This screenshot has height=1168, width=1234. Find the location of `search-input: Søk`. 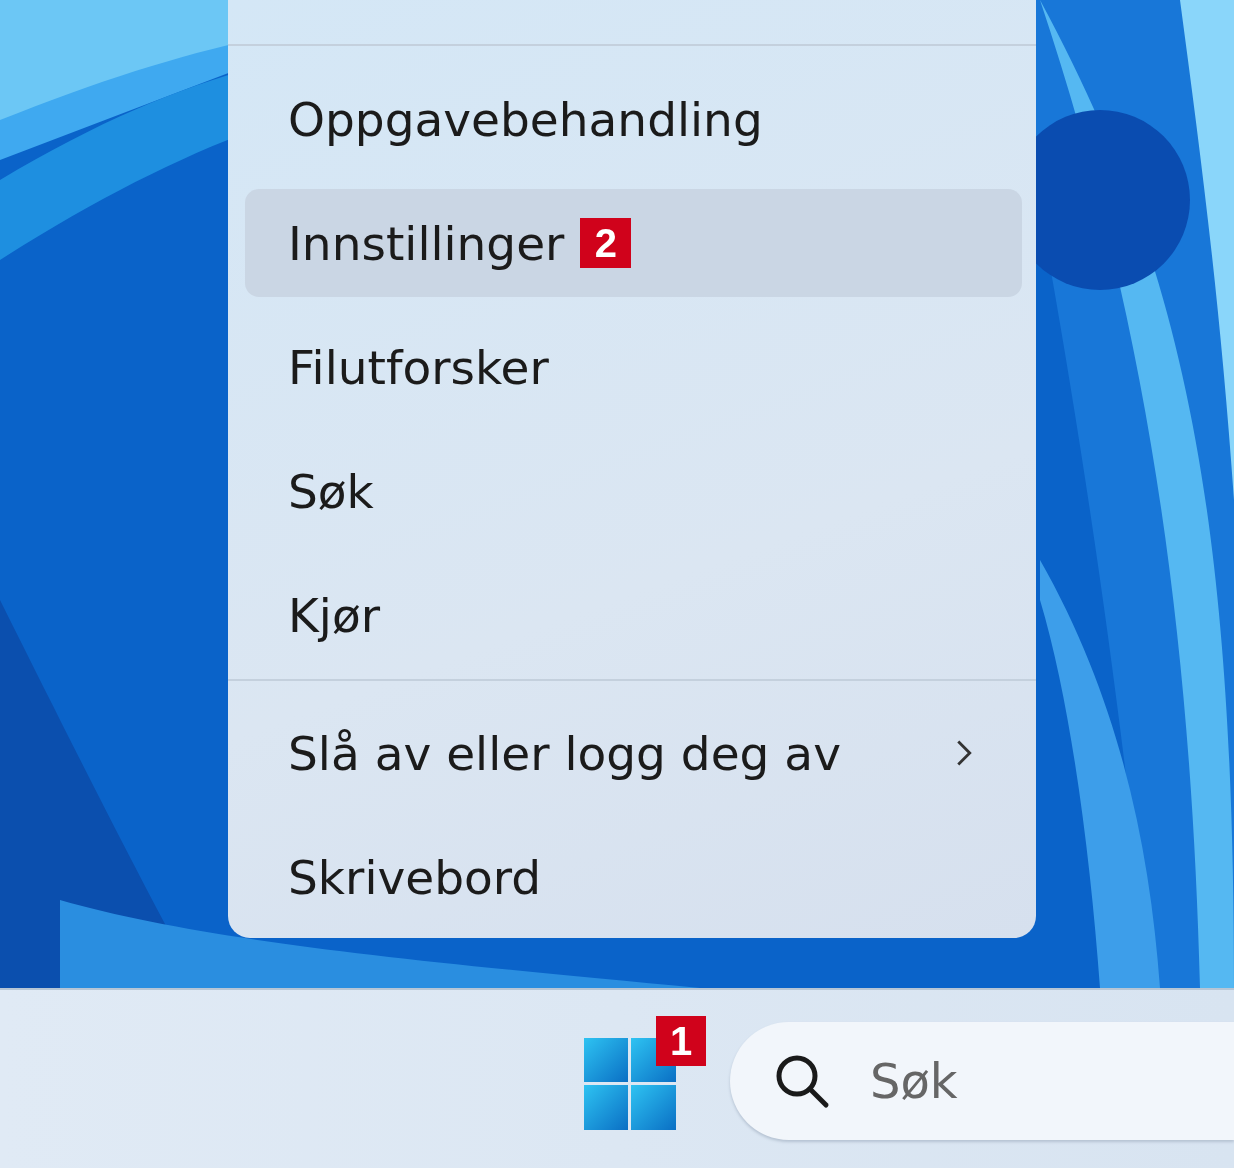

search-input: Søk is located at coordinates (1018, 1081).